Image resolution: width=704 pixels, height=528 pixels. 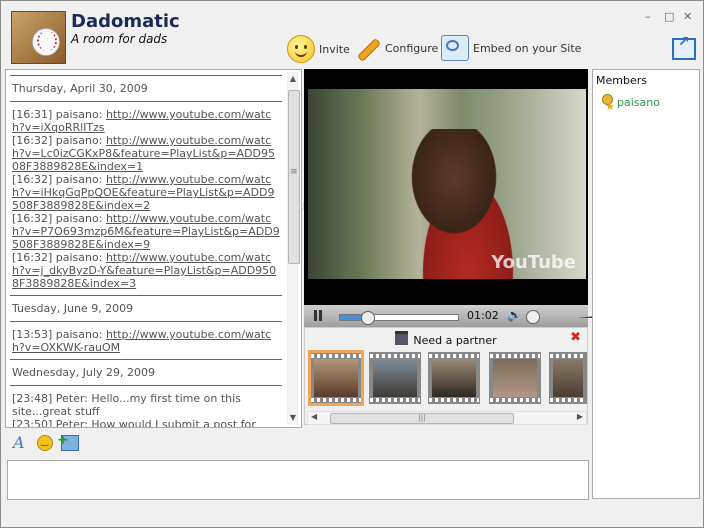 I want to click on chat-scrollbar: ▲ ▼, so click(x=293, y=248).